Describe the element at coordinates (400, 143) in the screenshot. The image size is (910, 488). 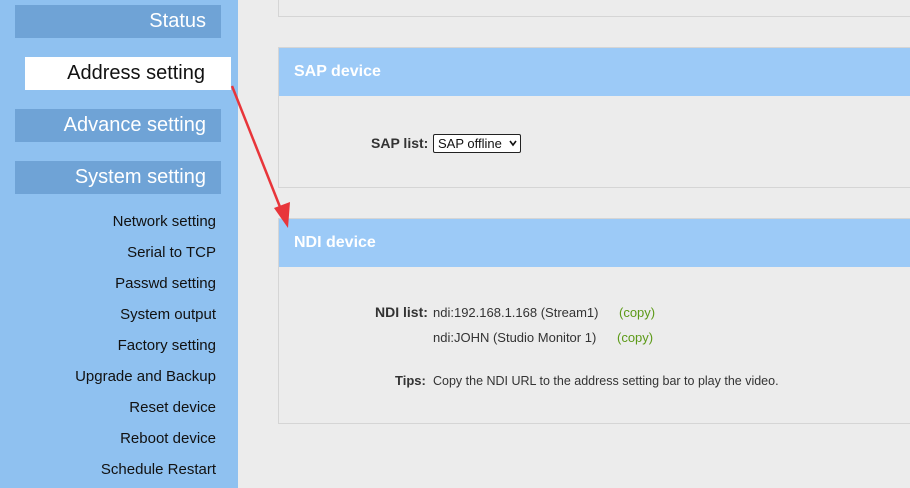
I see `sap-list-label: SAP list:` at that location.